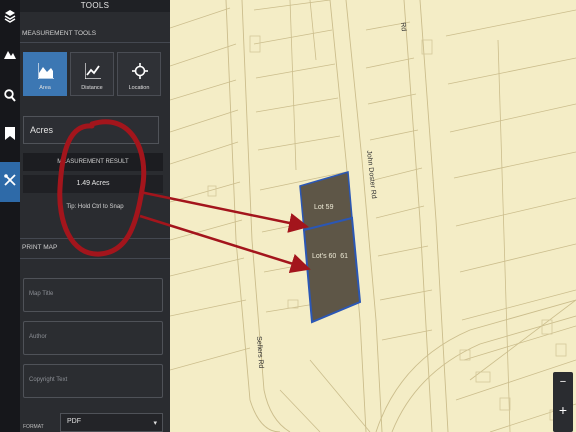  What do you see at coordinates (91, 130) in the screenshot?
I see `unit-select: Acres` at bounding box center [91, 130].